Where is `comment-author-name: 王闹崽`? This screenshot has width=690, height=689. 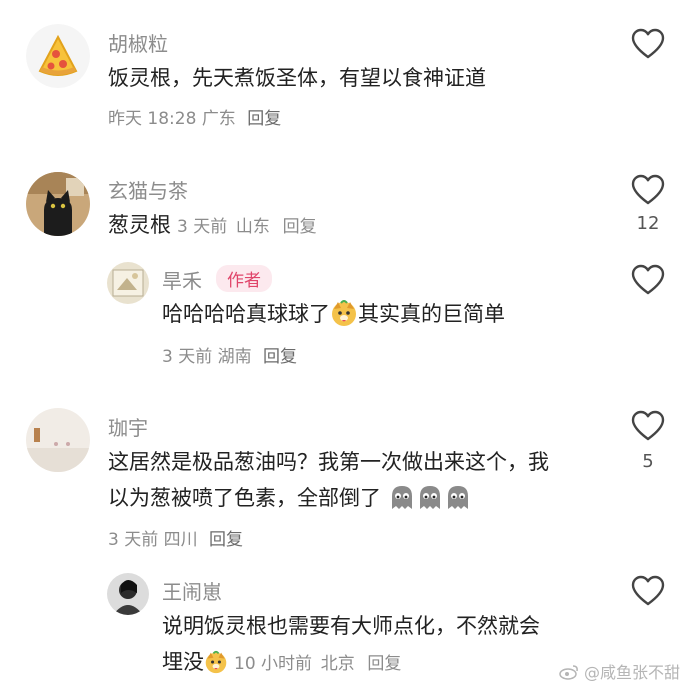 comment-author-name: 王闹崽 is located at coordinates (192, 590).